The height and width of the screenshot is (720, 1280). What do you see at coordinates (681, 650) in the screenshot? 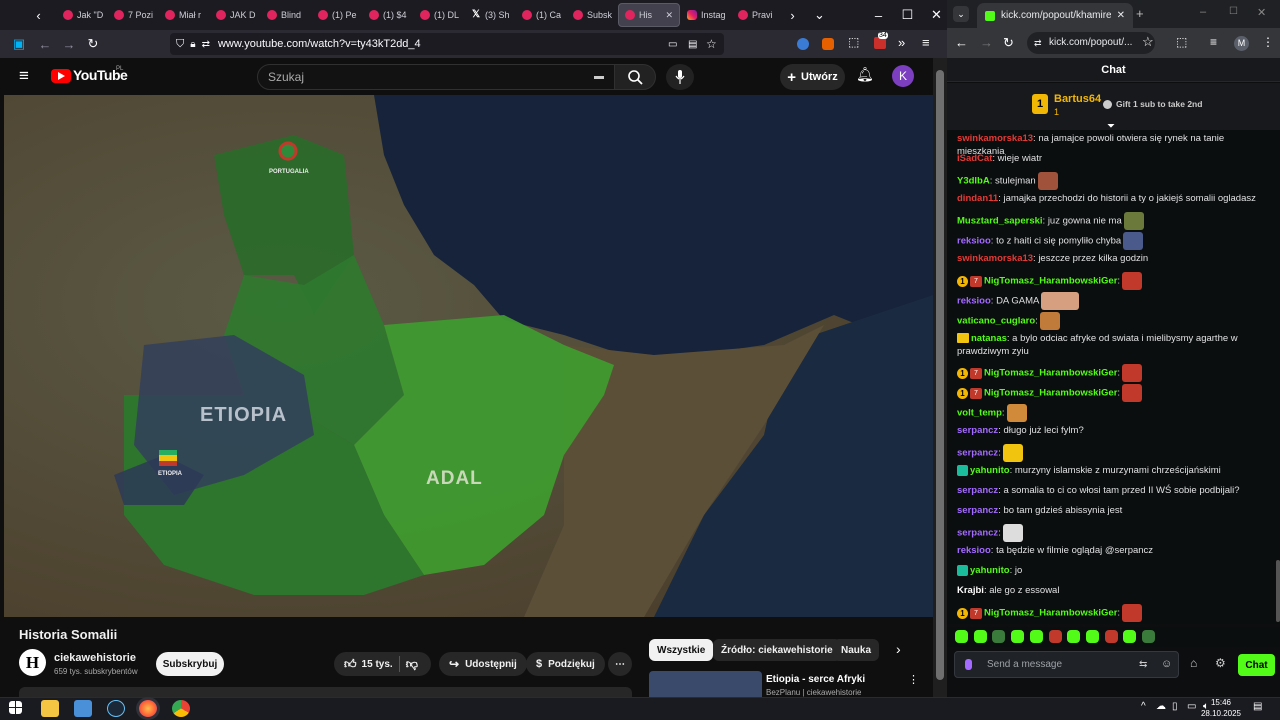
I see `chip-all: Wszystkie` at bounding box center [681, 650].